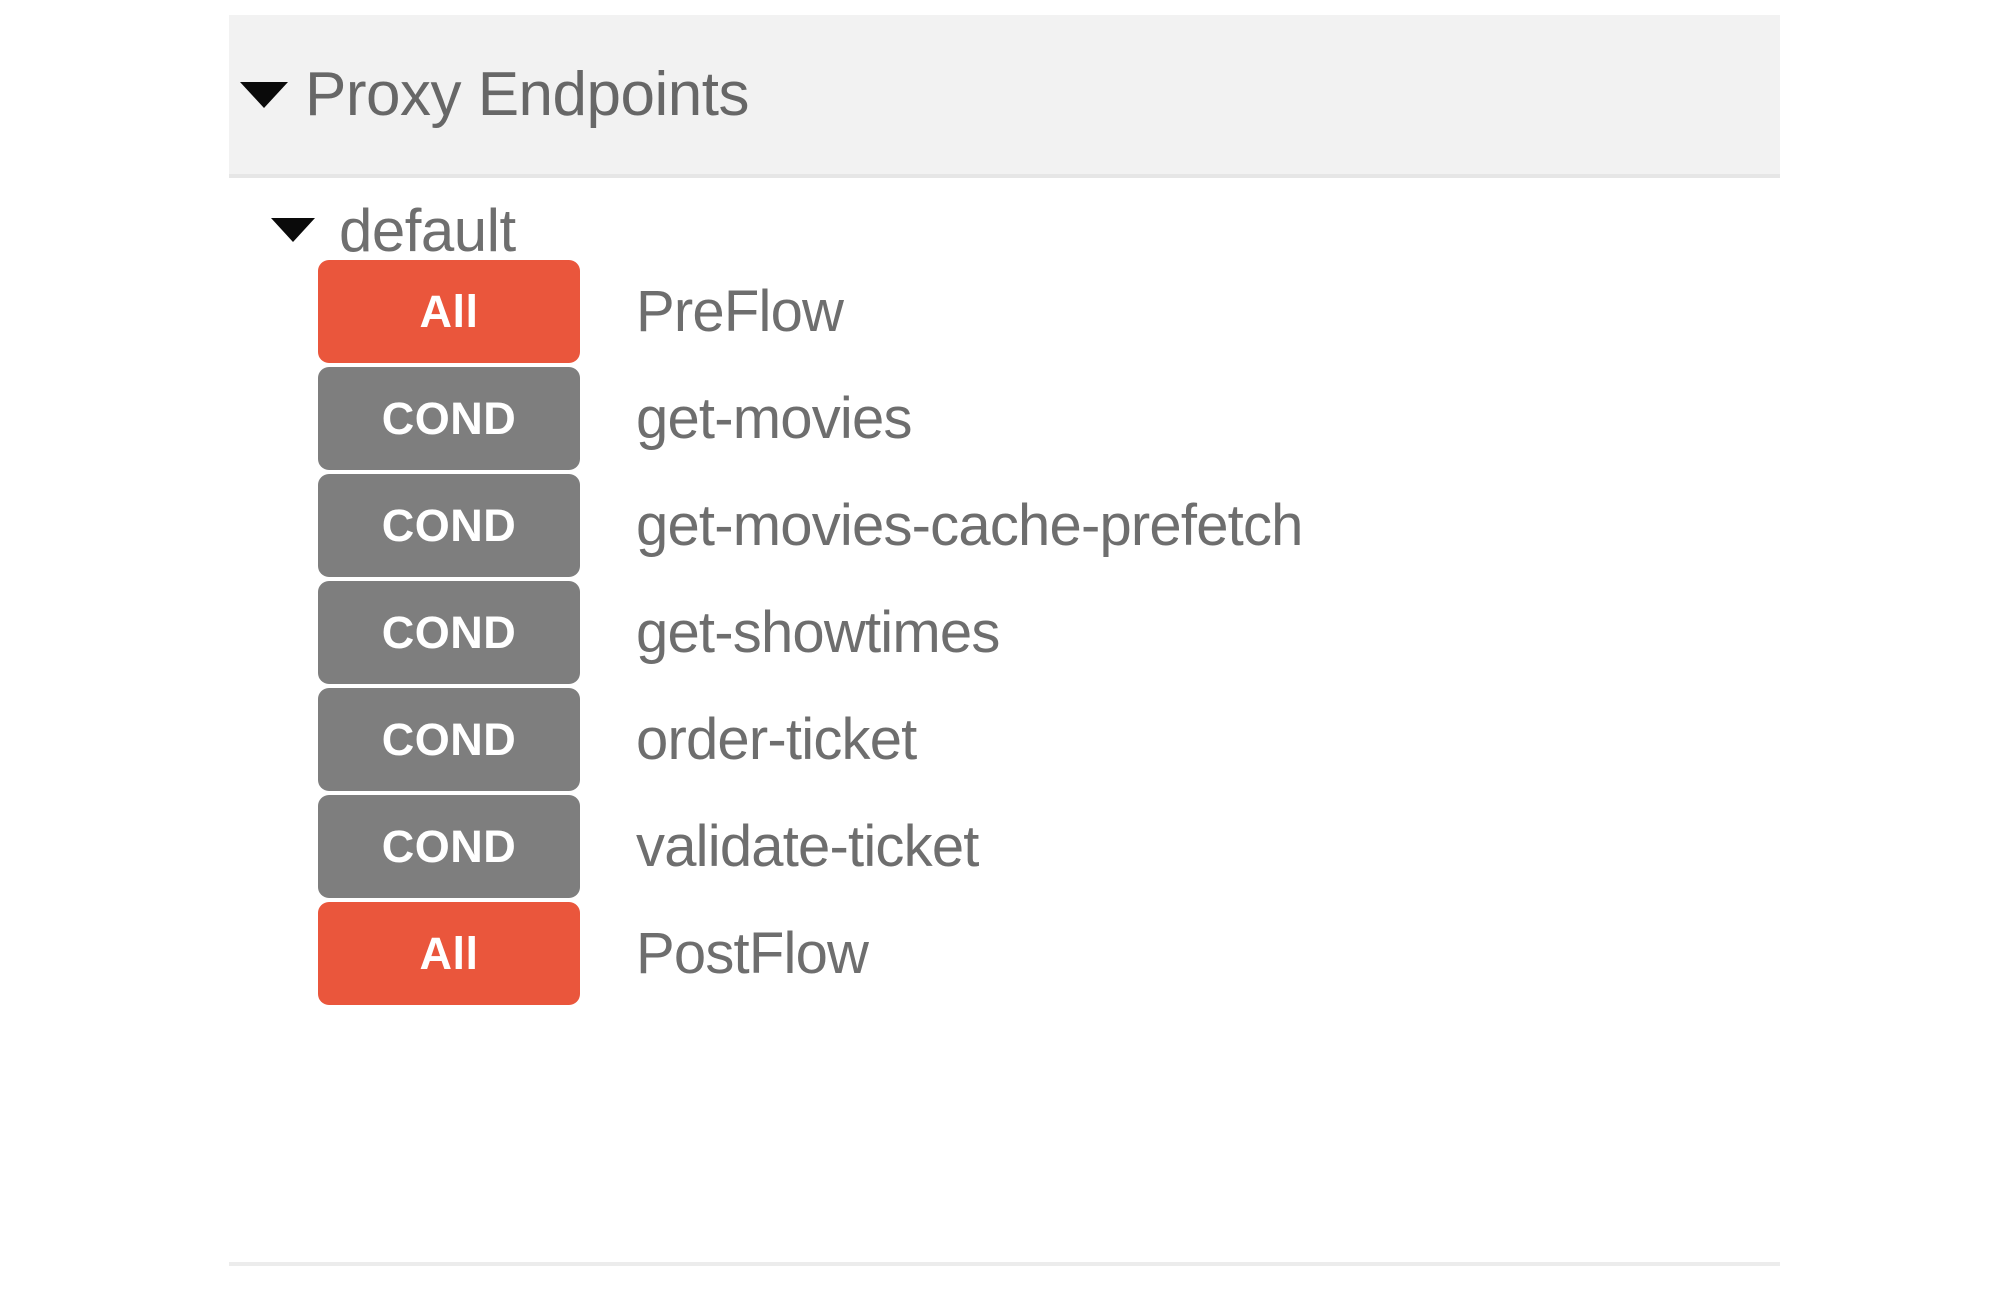 This screenshot has width=2000, height=1295. I want to click on section-header-proxy-endpoints: Proxy Endpoints, so click(1004, 96).